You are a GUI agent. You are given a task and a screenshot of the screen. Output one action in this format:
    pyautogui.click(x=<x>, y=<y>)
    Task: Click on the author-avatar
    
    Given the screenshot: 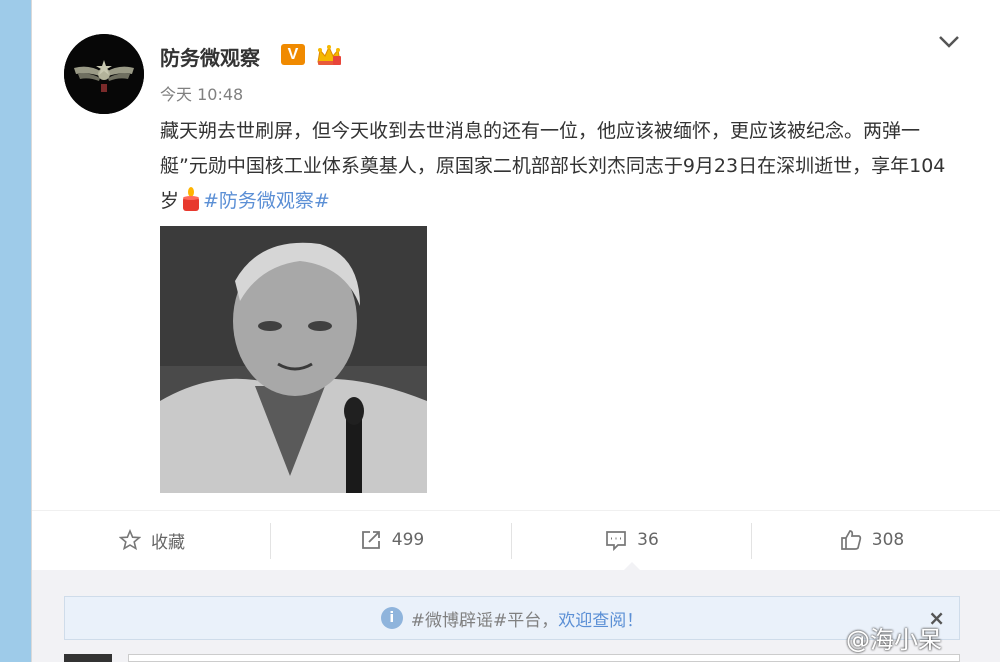 What is the action you would take?
    pyautogui.click(x=104, y=74)
    